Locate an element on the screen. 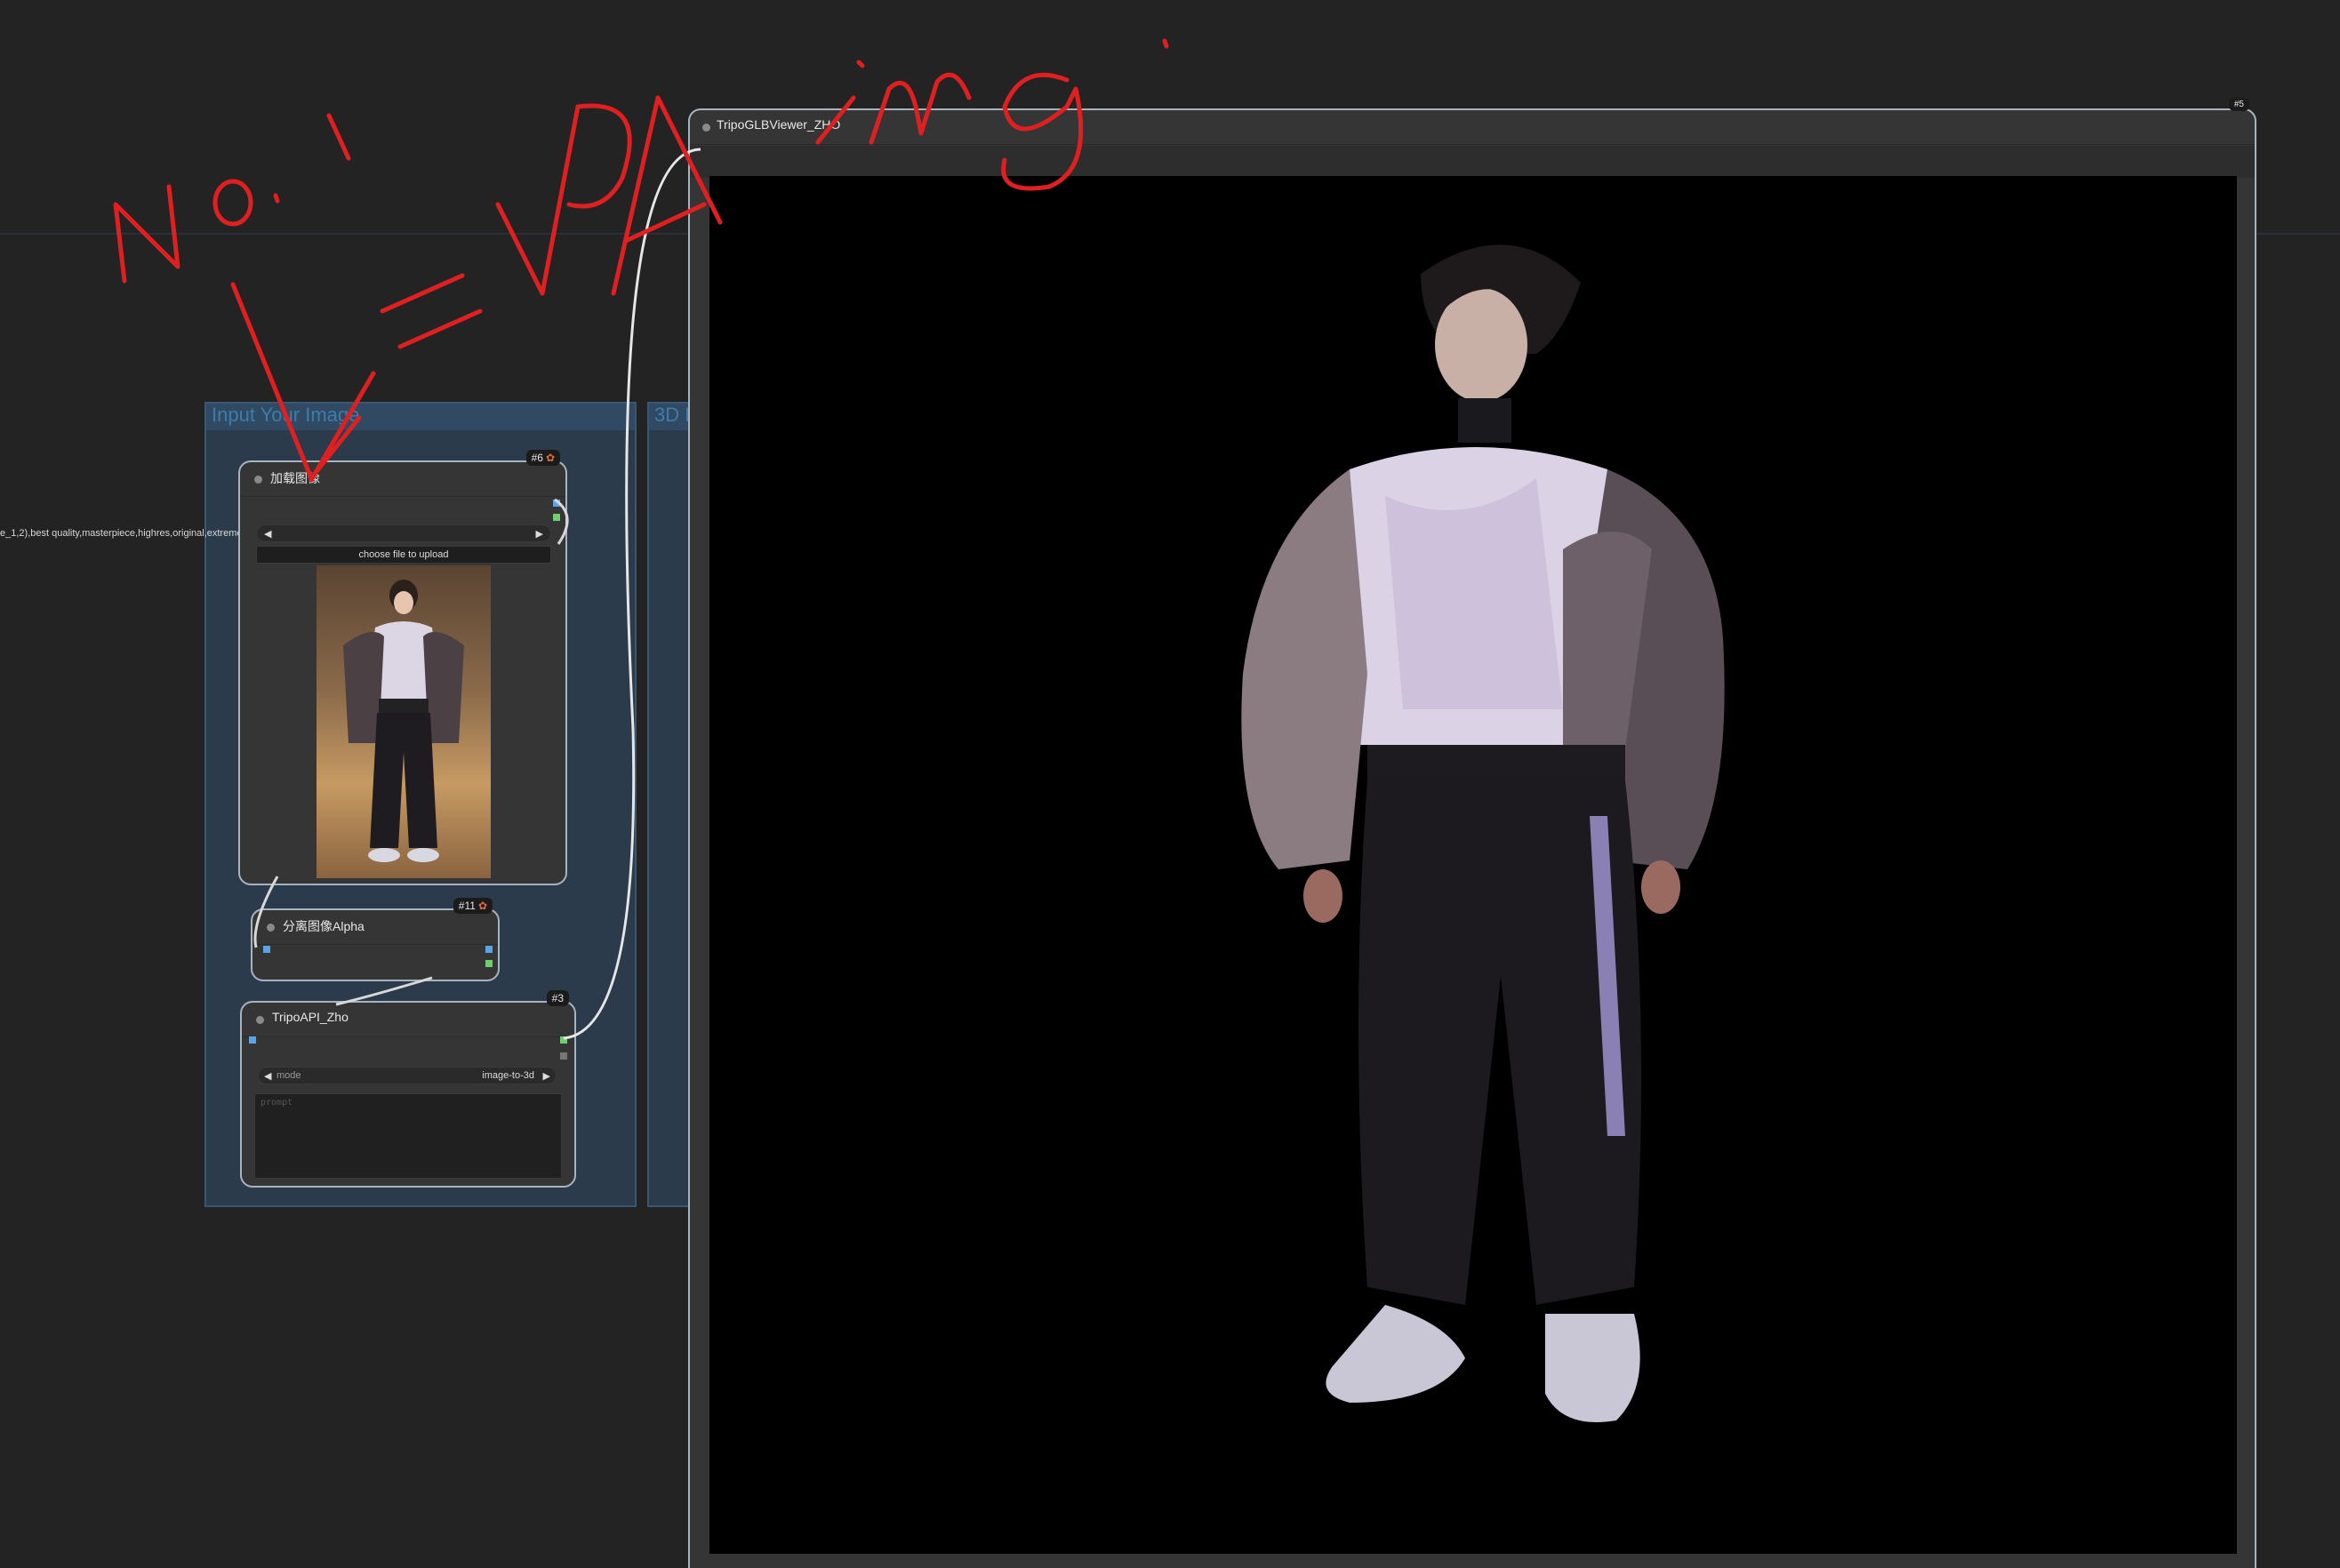 This screenshot has width=2340, height=1568. badge-text: #6 is located at coordinates (537, 458).